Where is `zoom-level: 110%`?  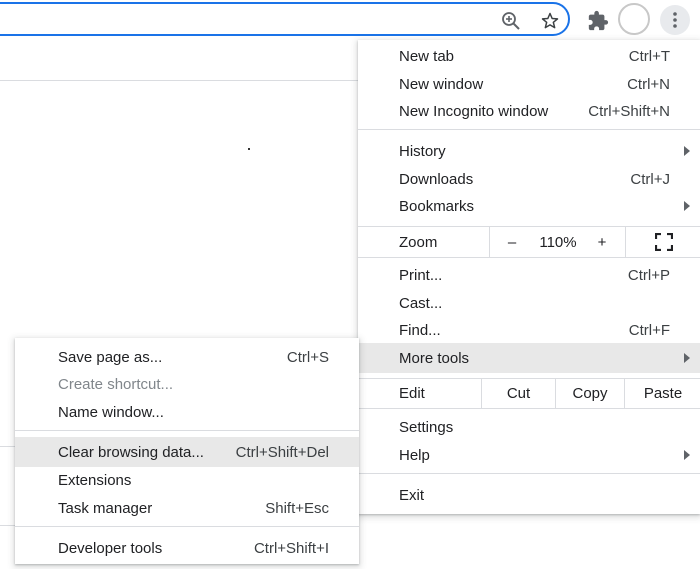 zoom-level: 110% is located at coordinates (558, 242).